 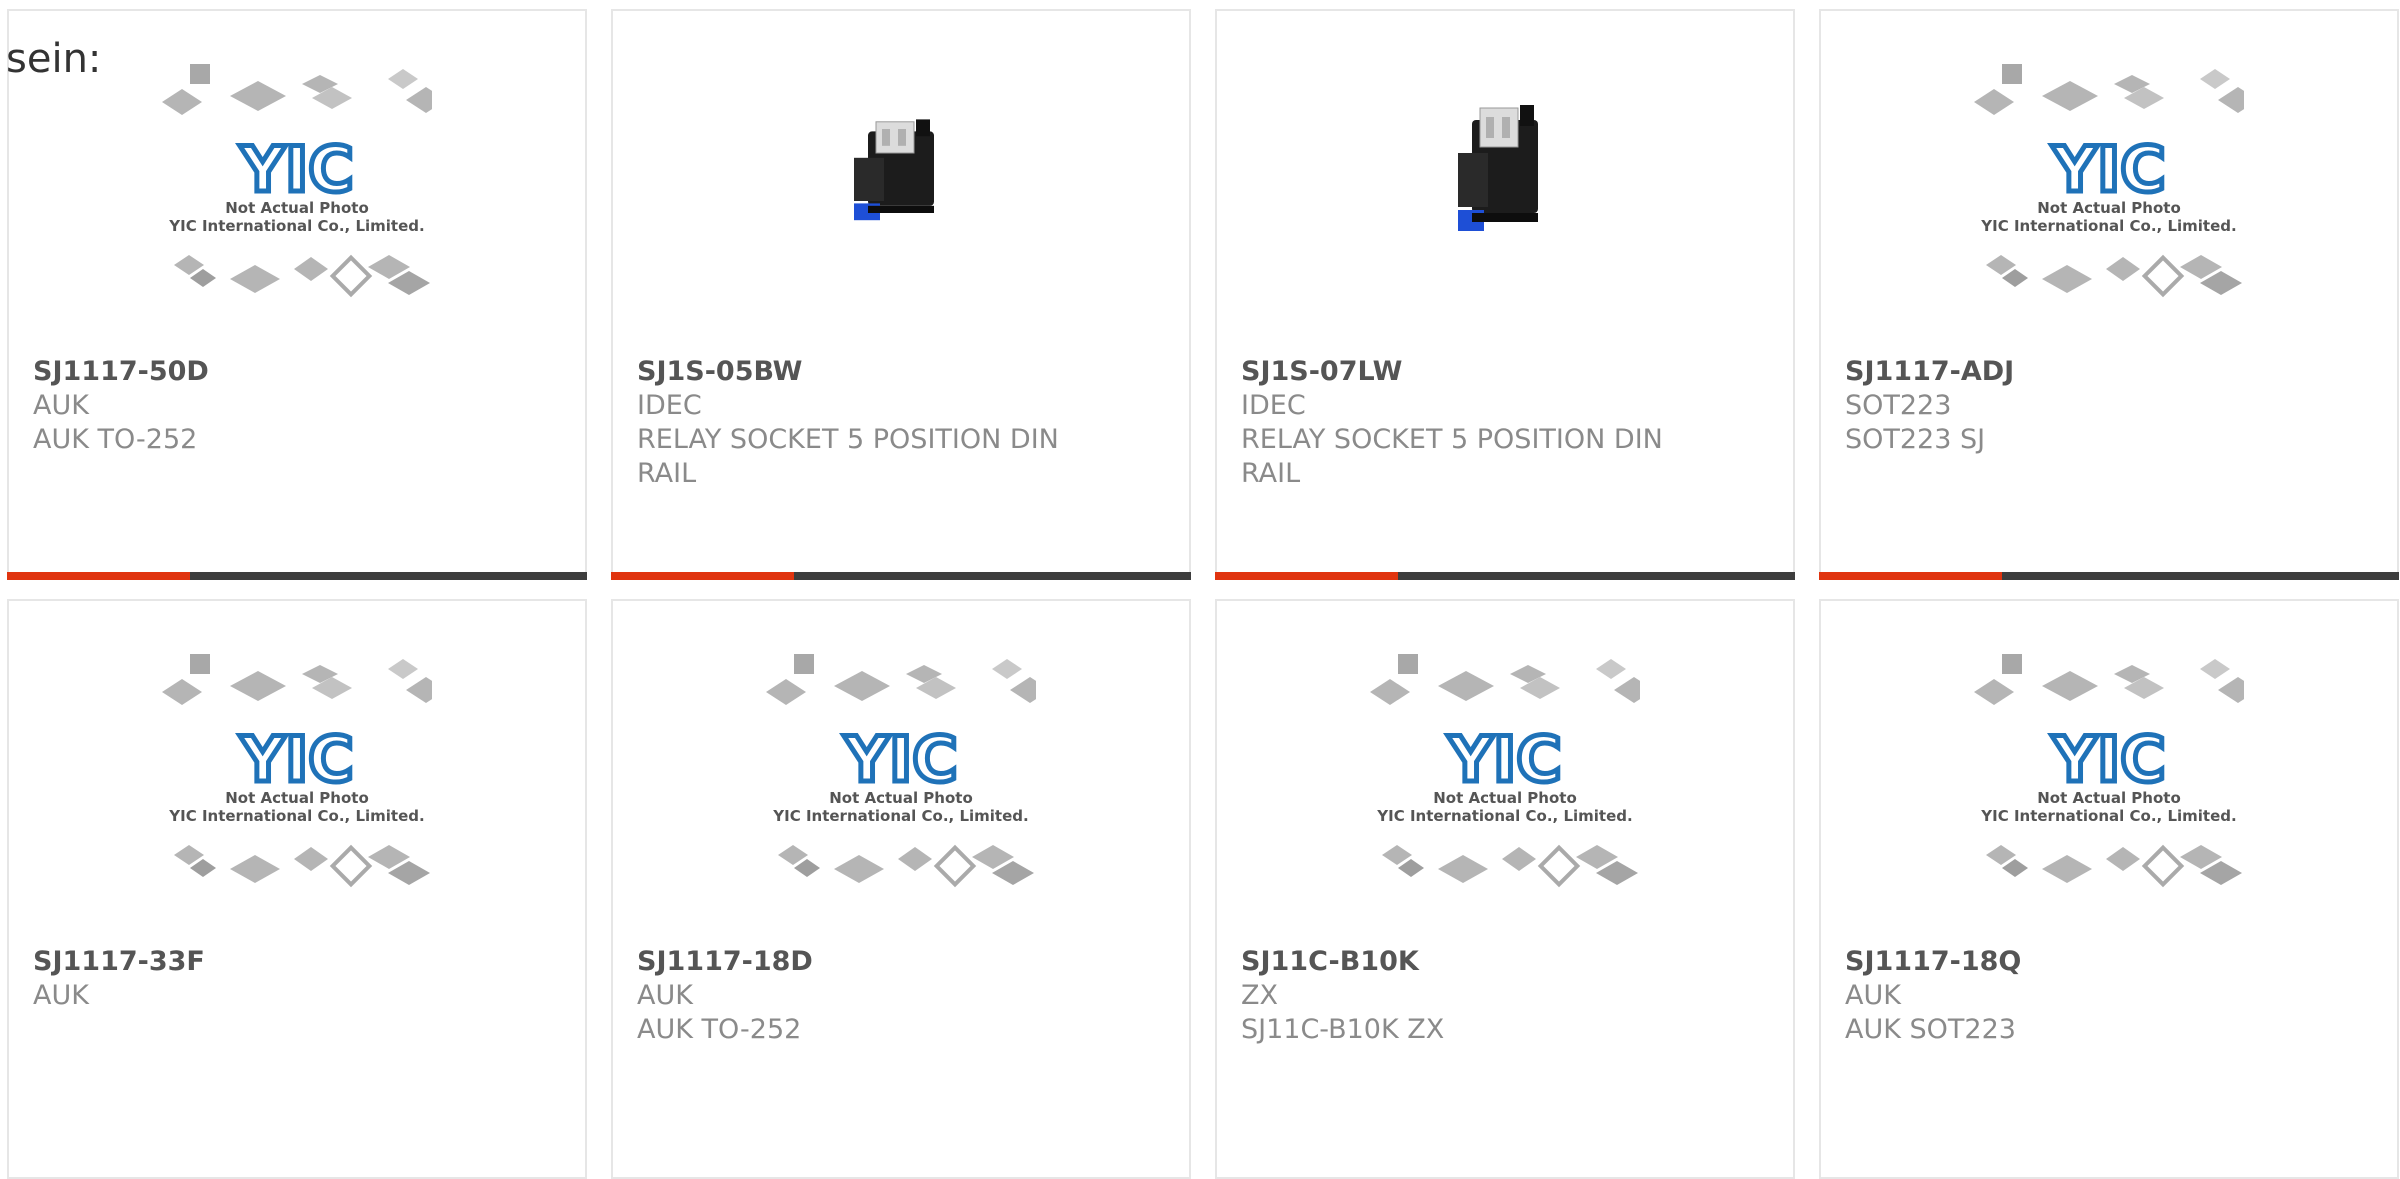 I want to click on part-number: SJ11C-B10K, so click(x=1505, y=962).